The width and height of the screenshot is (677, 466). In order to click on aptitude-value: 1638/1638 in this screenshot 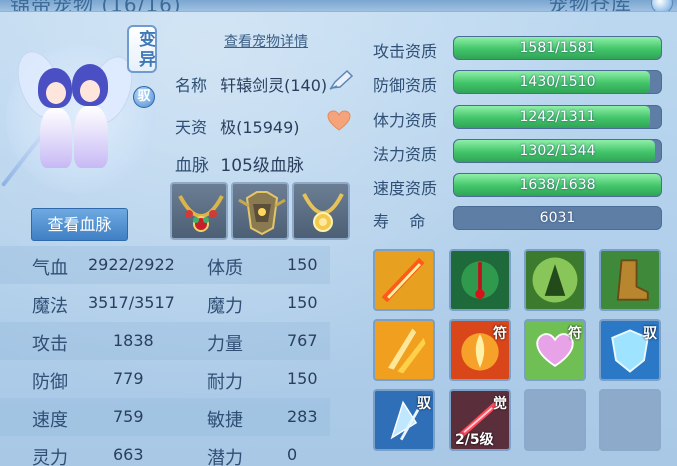, I will do `click(557, 185)`.